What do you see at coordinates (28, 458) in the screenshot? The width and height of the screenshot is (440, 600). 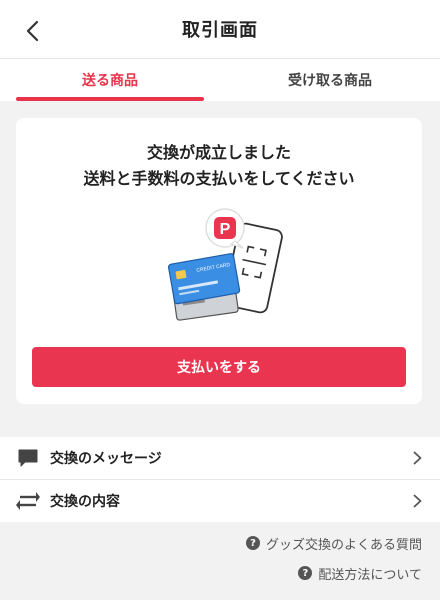 I see `chat-bubble-icon` at bounding box center [28, 458].